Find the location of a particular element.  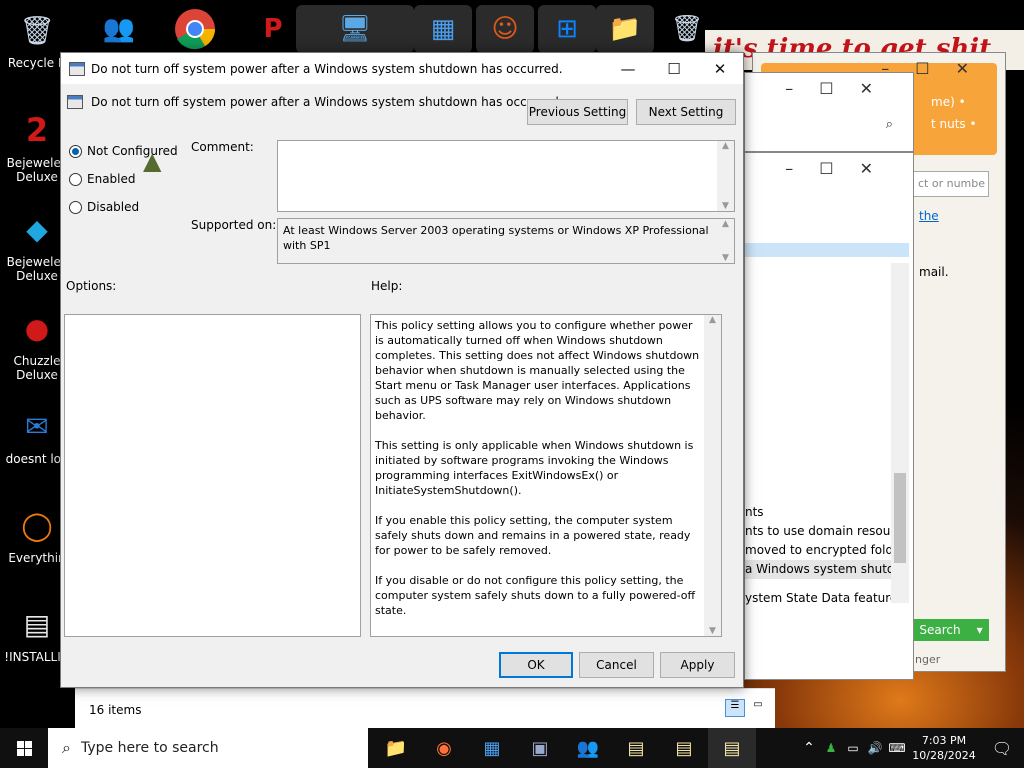

firefox-icon: ◉ is located at coordinates (444, 748).